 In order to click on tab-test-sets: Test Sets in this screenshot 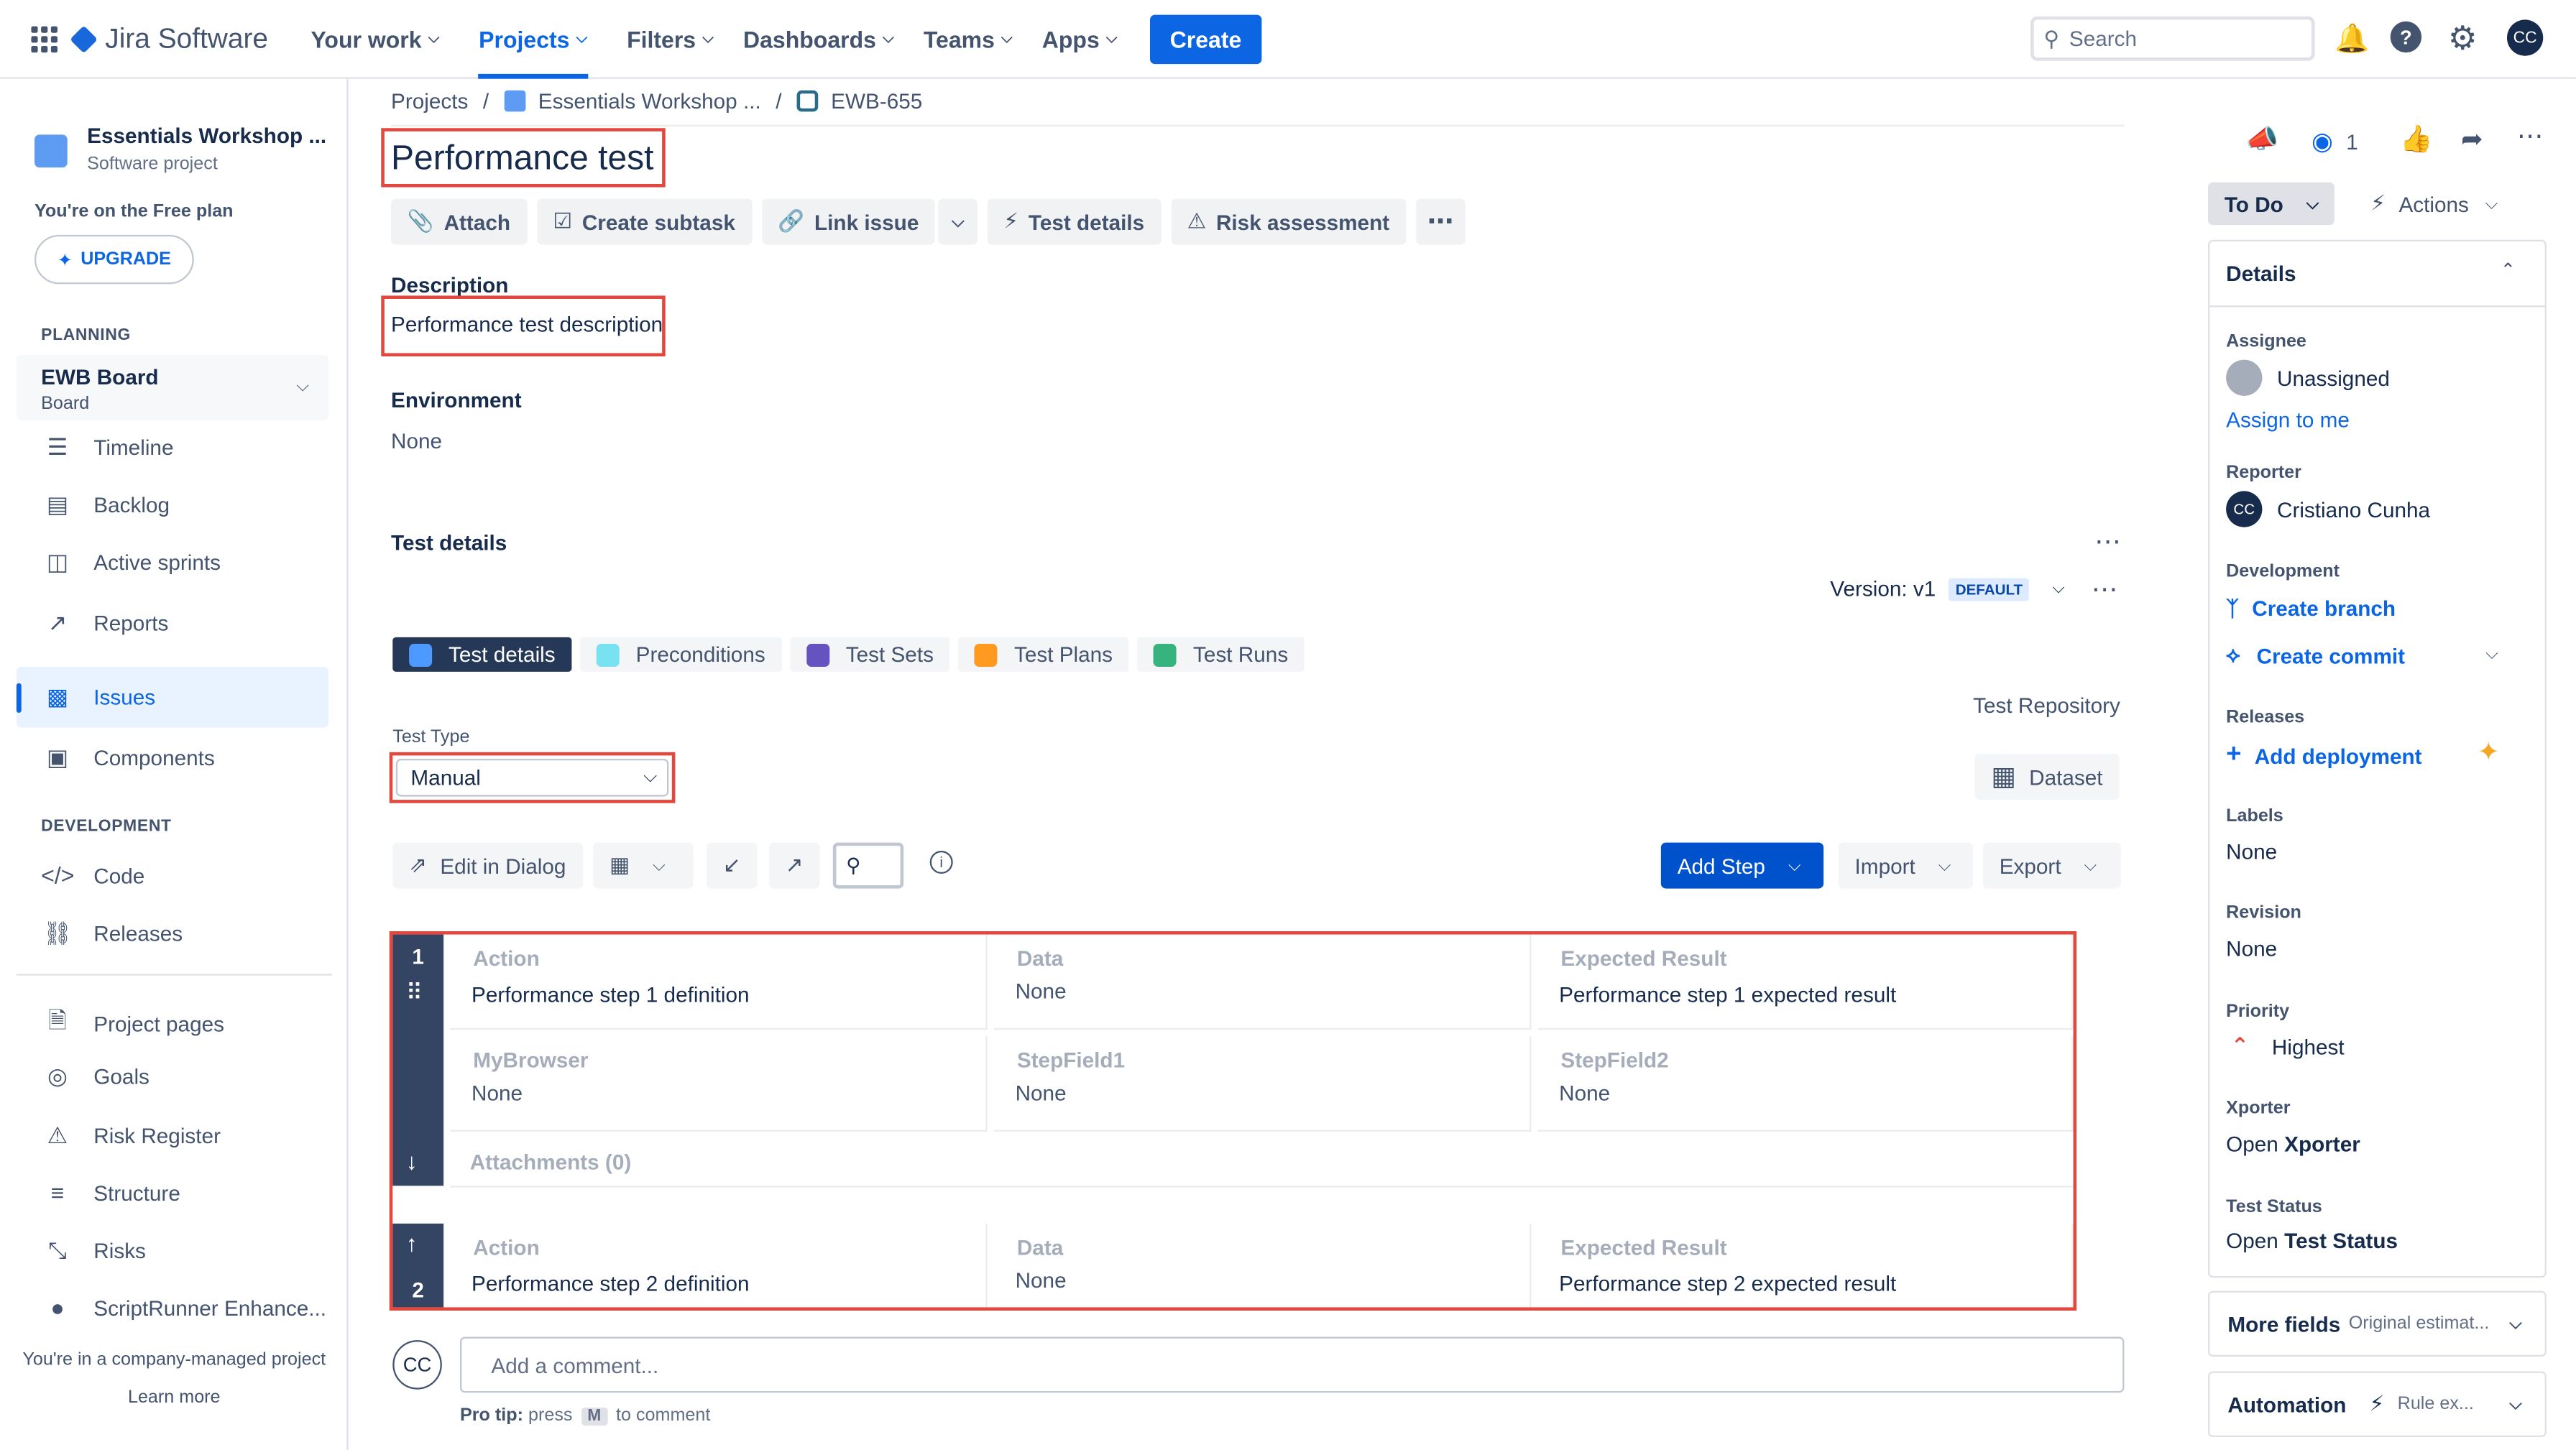, I will do `click(870, 654)`.